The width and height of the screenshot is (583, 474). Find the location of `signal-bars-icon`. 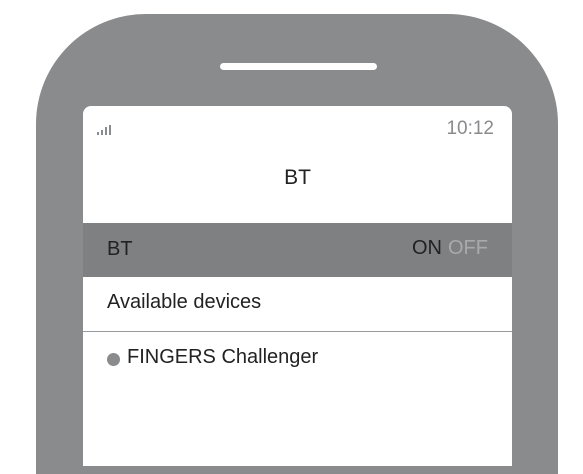

signal-bars-icon is located at coordinates (105, 130).